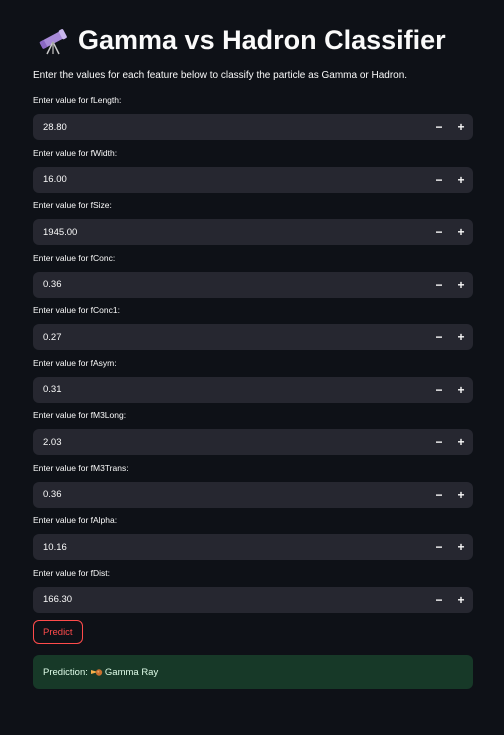 The width and height of the screenshot is (504, 735). I want to click on field-label: Enter value for fM3Trans:, so click(81, 467).